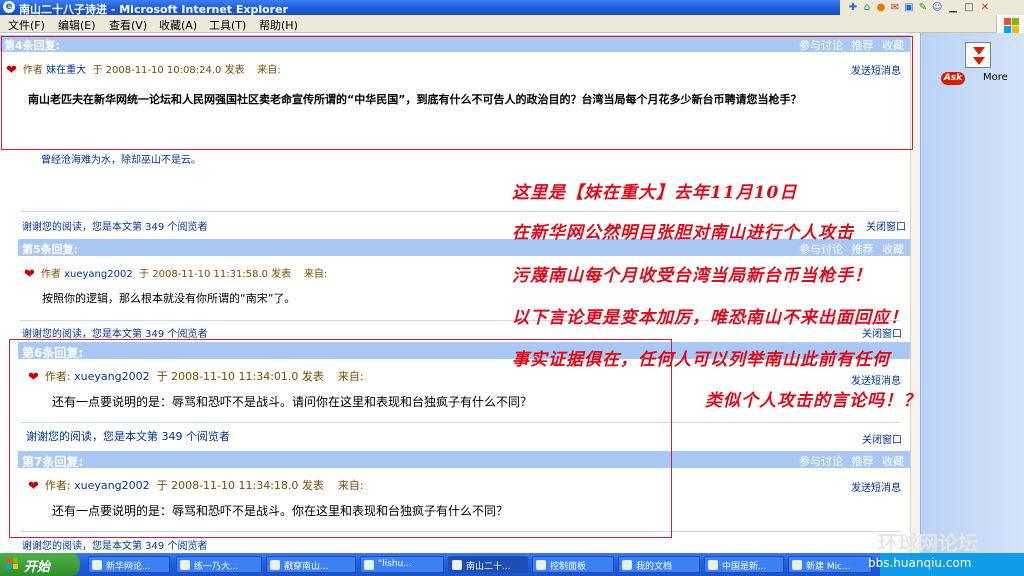 Image resolution: width=1024 pixels, height=576 pixels. What do you see at coordinates (923, 8) in the screenshot?
I see `edit-icon: ✎` at bounding box center [923, 8].